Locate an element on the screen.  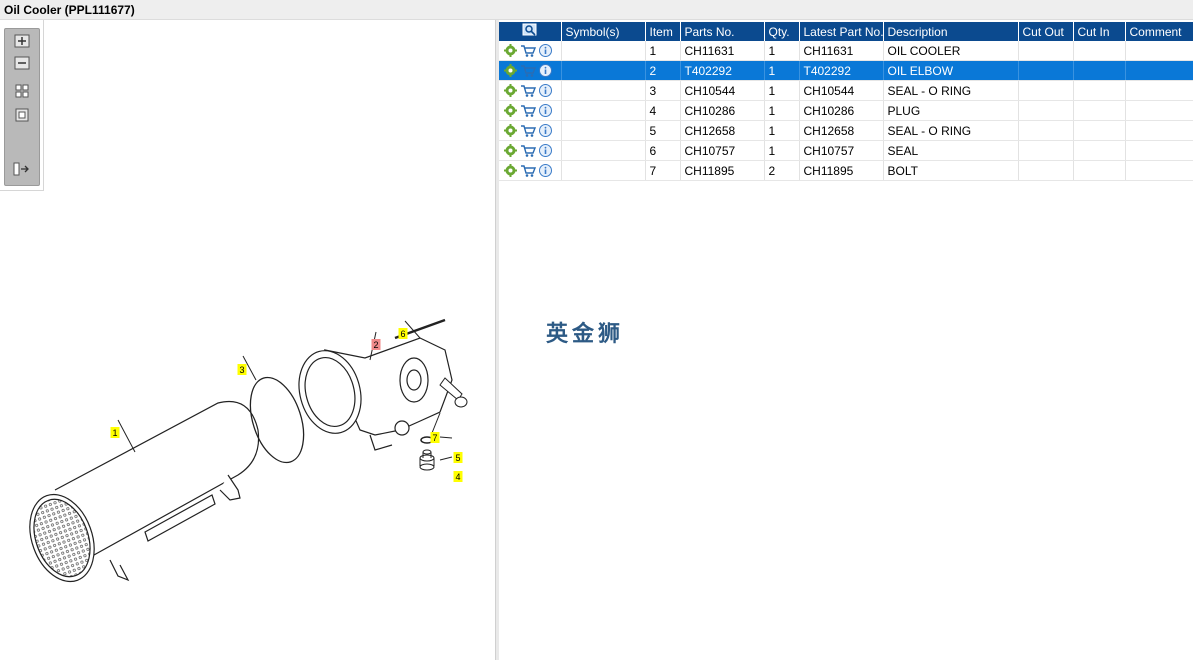
cell-latest: CH10544 is located at coordinates (841, 90).